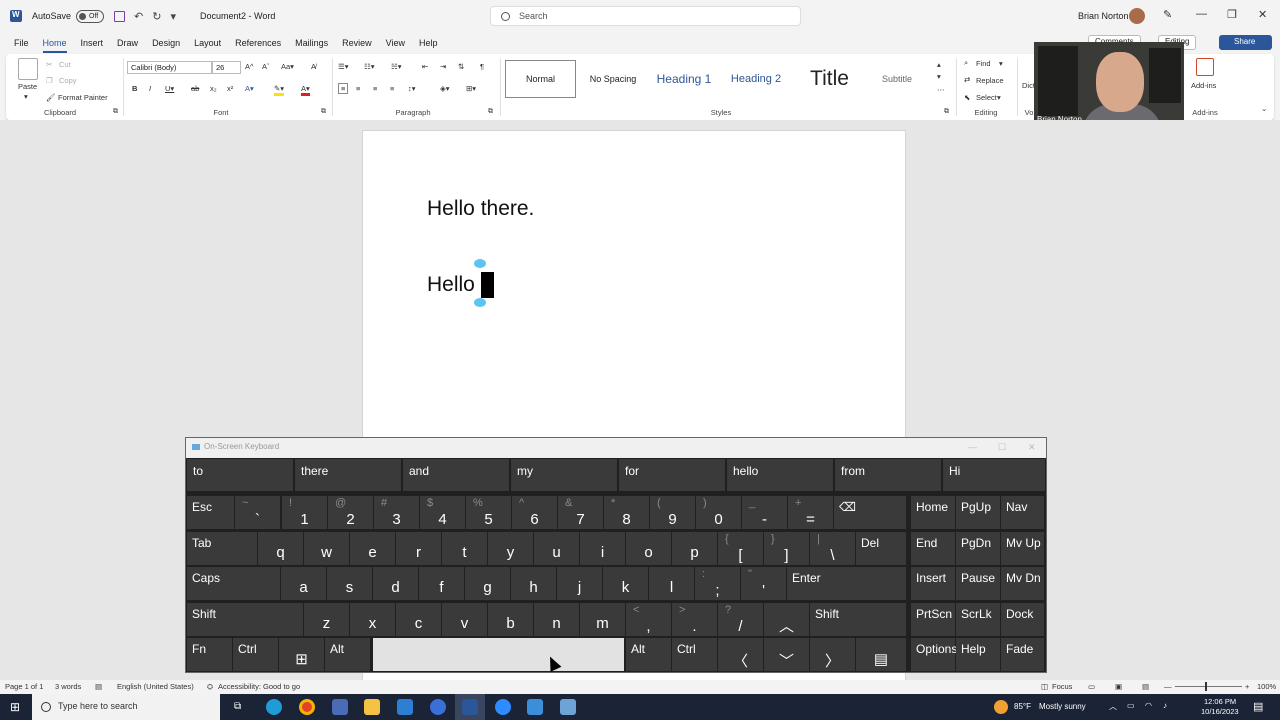 The image size is (1280, 720). What do you see at coordinates (1232, 14) in the screenshot?
I see `restore-icon: ❐` at bounding box center [1232, 14].